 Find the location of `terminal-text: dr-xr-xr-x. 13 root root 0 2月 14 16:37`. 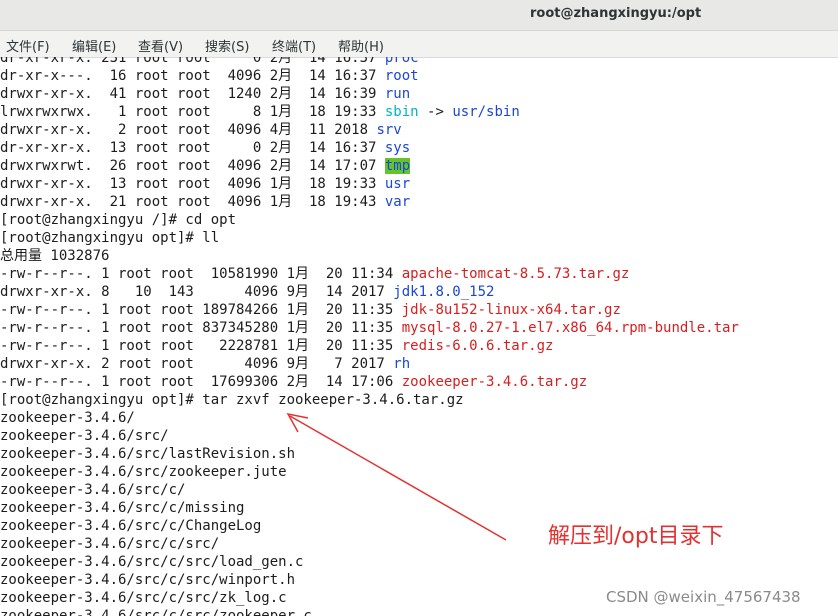

terminal-text: dr-xr-xr-x. 13 root root 0 2月 14 16:37 is located at coordinates (192, 148).